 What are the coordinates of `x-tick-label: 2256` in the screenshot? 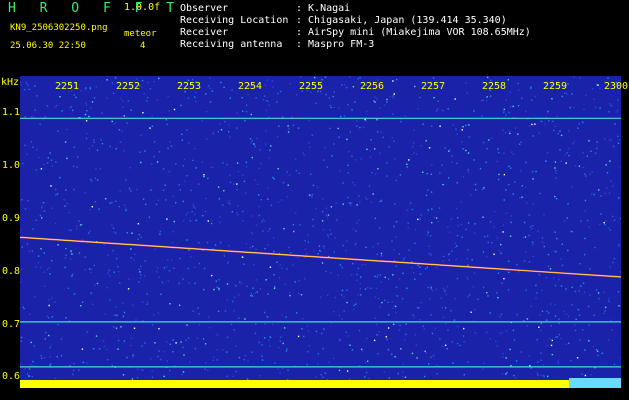 It's located at (372, 86).